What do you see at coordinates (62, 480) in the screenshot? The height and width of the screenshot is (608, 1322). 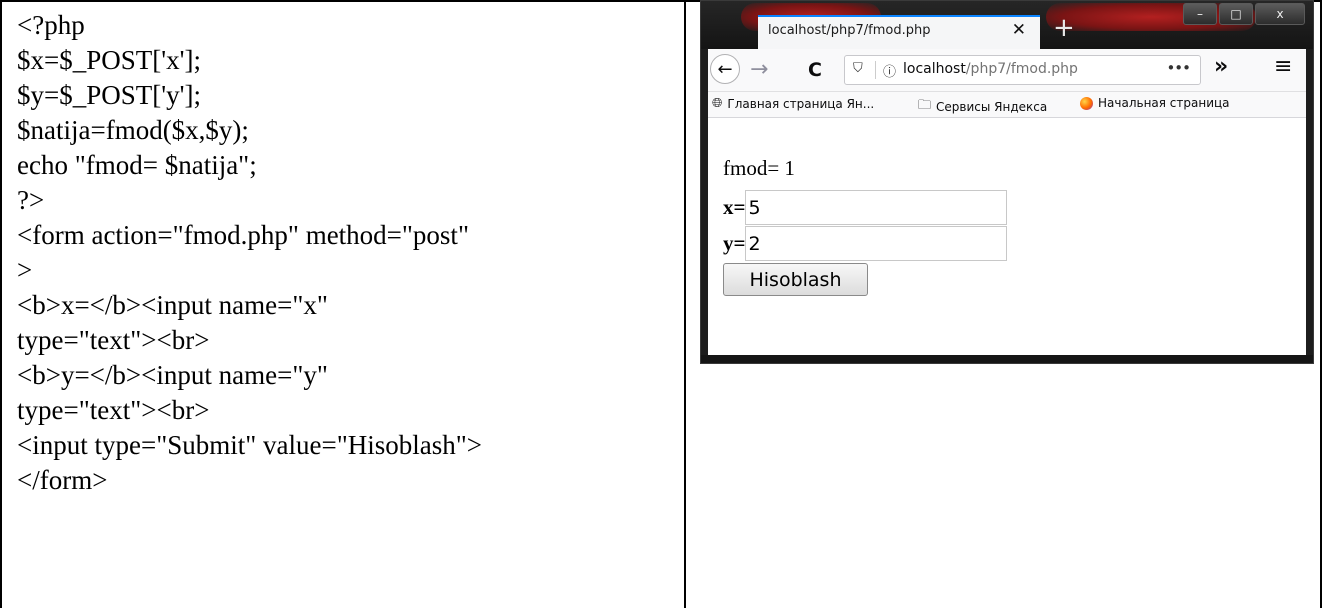 I see `code-line: </form>` at bounding box center [62, 480].